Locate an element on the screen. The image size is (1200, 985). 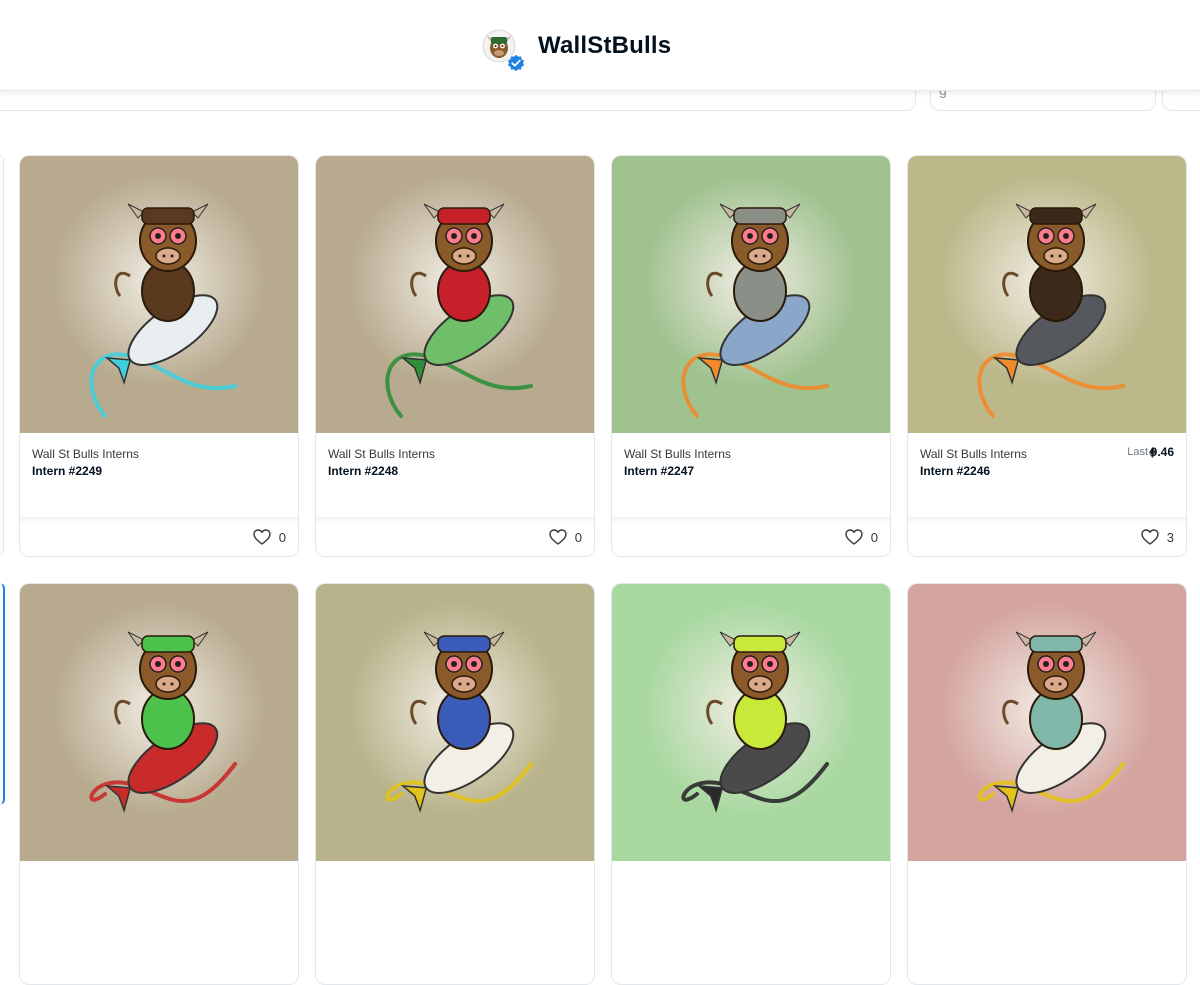
asset-card: Wall St Bulls Interns Intern #2248 0 is located at coordinates (455, 356).